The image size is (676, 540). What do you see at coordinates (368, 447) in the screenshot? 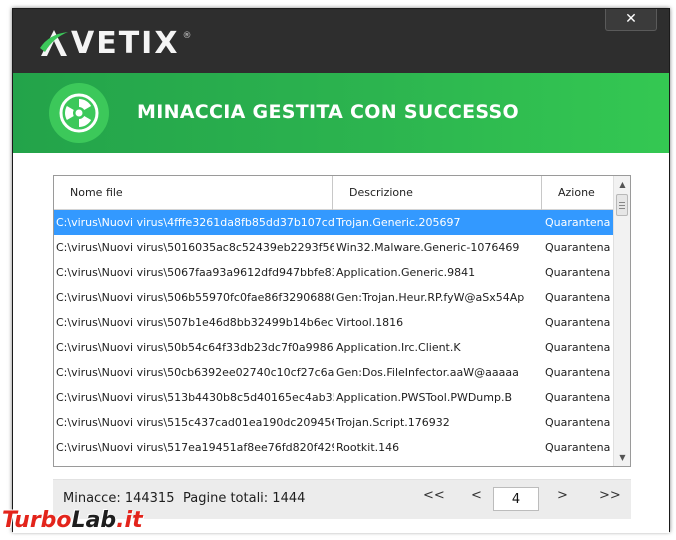
I see `cell-description: Rootkit.146` at bounding box center [368, 447].